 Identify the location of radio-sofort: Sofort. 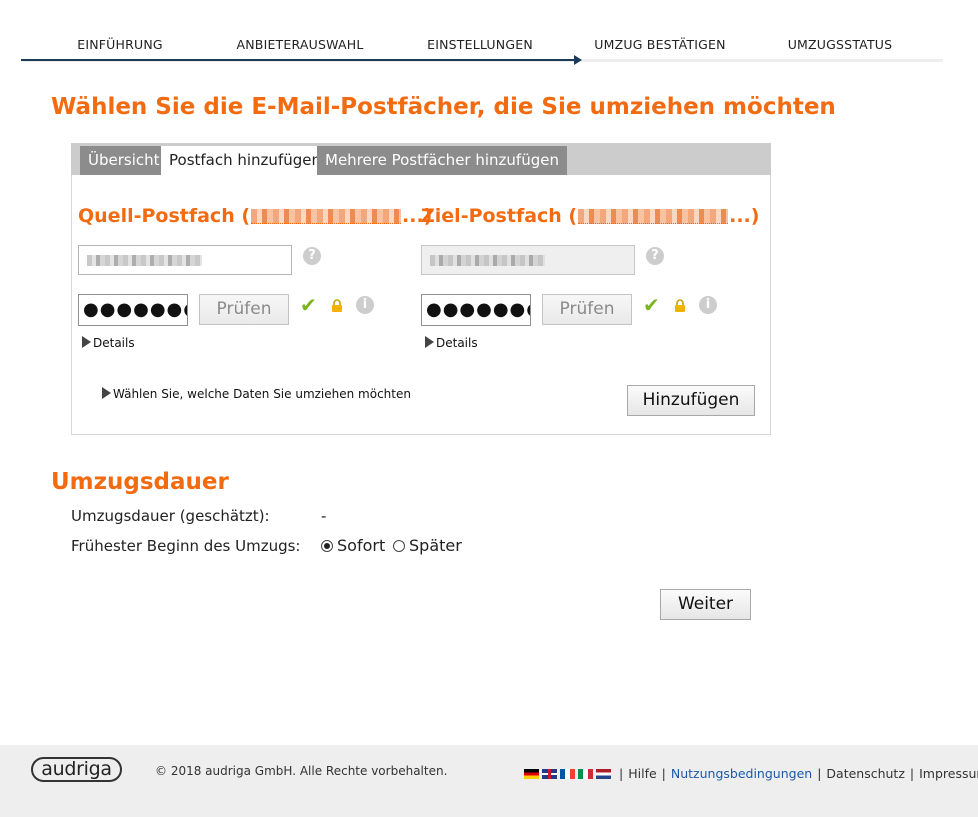
(353, 545).